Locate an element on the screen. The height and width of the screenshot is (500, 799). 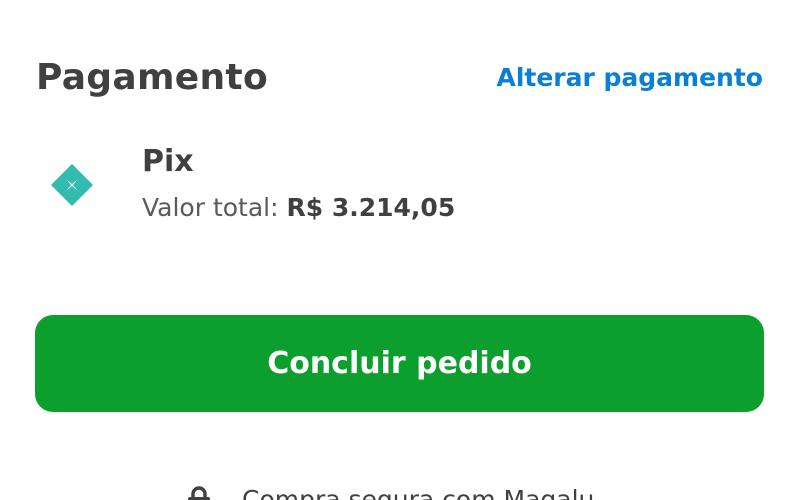
total-label: Valor total: is located at coordinates (210, 207).